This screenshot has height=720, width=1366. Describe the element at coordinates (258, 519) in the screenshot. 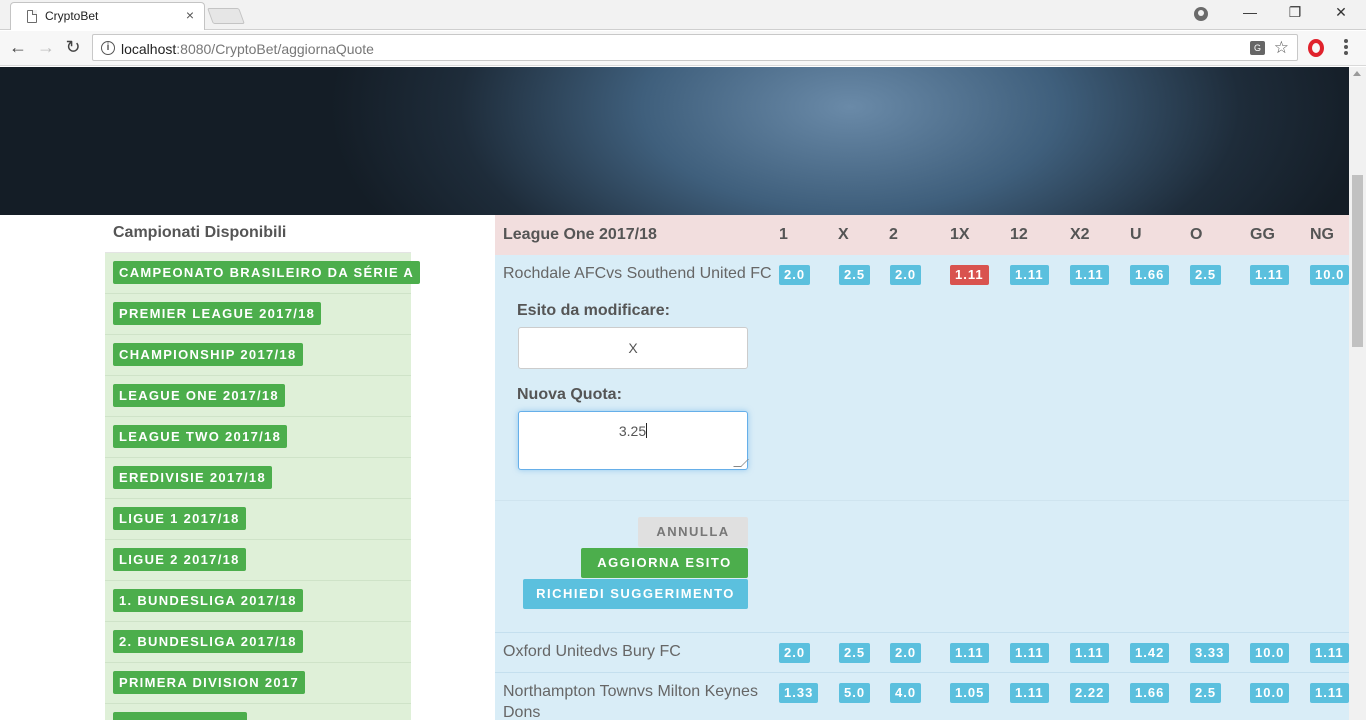

I see `sidebar-item: LIGUE 1 2017/18` at that location.